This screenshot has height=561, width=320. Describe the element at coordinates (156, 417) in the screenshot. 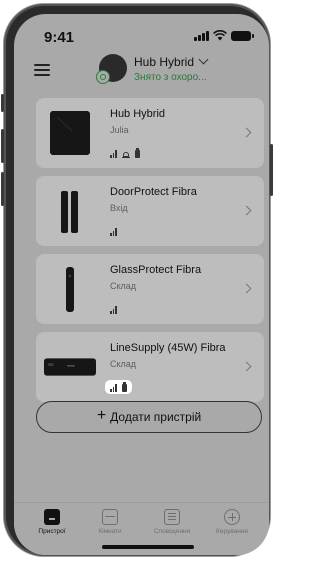

I see `add-device-label: Додати пристрій` at that location.